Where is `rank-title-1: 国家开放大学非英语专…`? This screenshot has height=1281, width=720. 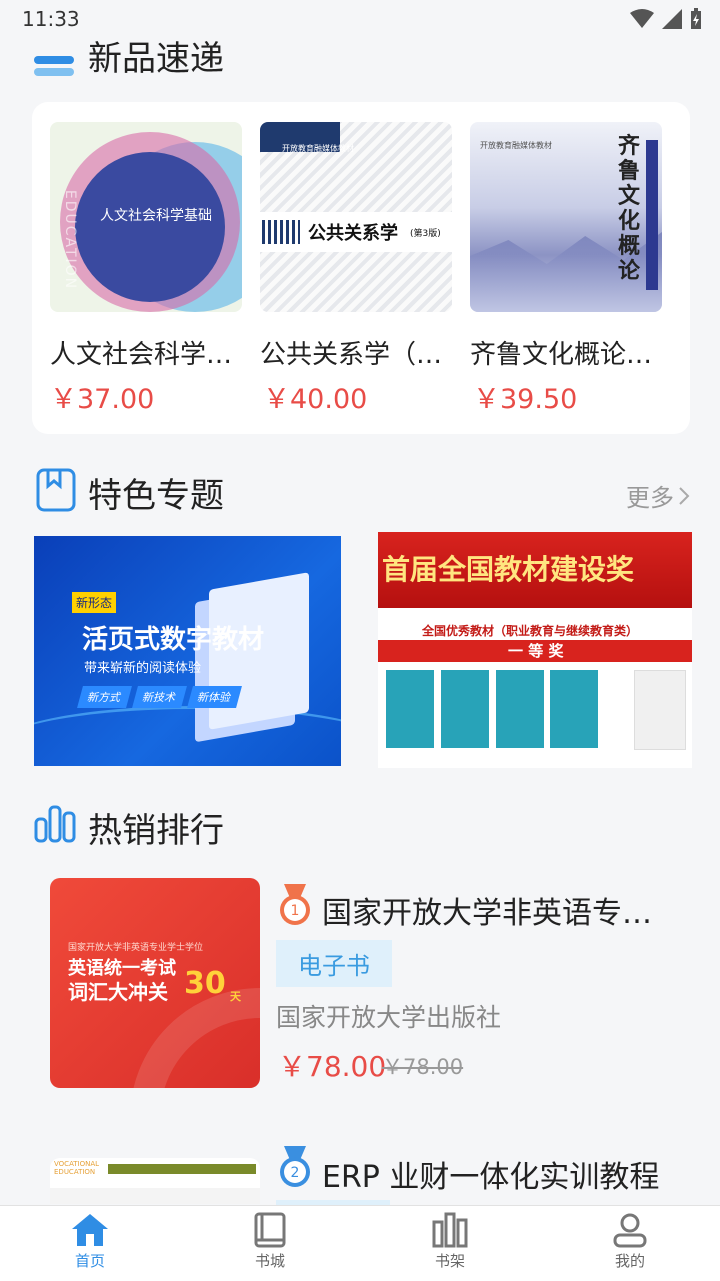 rank-title-1: 国家开放大学非英语专… is located at coordinates (492, 910).